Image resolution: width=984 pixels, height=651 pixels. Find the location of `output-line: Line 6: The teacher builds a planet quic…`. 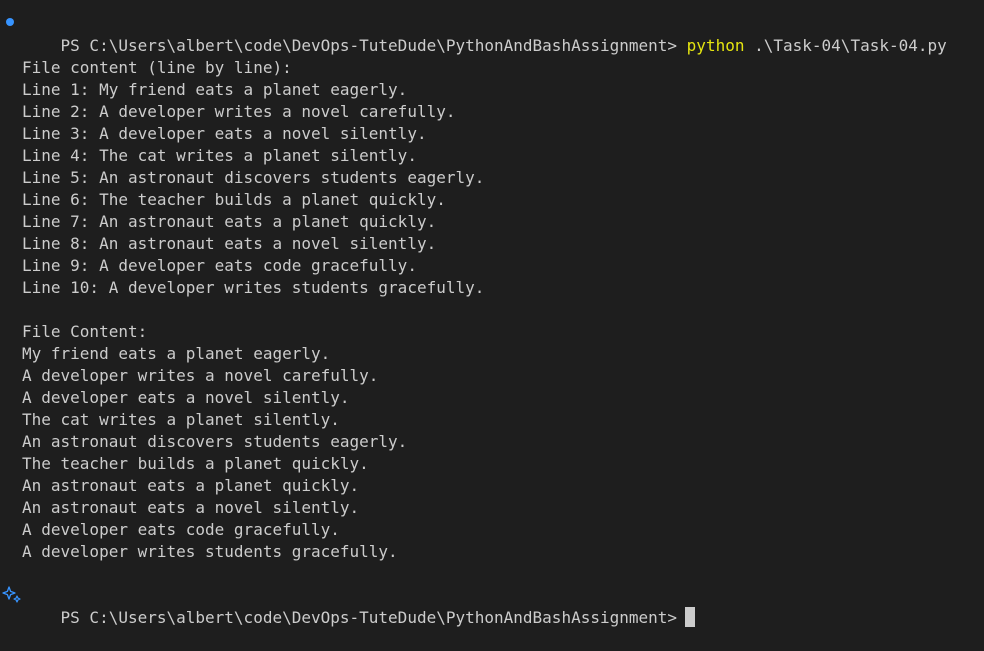

output-line: Line 6: The teacher builds a planet quic… is located at coordinates (234, 199).